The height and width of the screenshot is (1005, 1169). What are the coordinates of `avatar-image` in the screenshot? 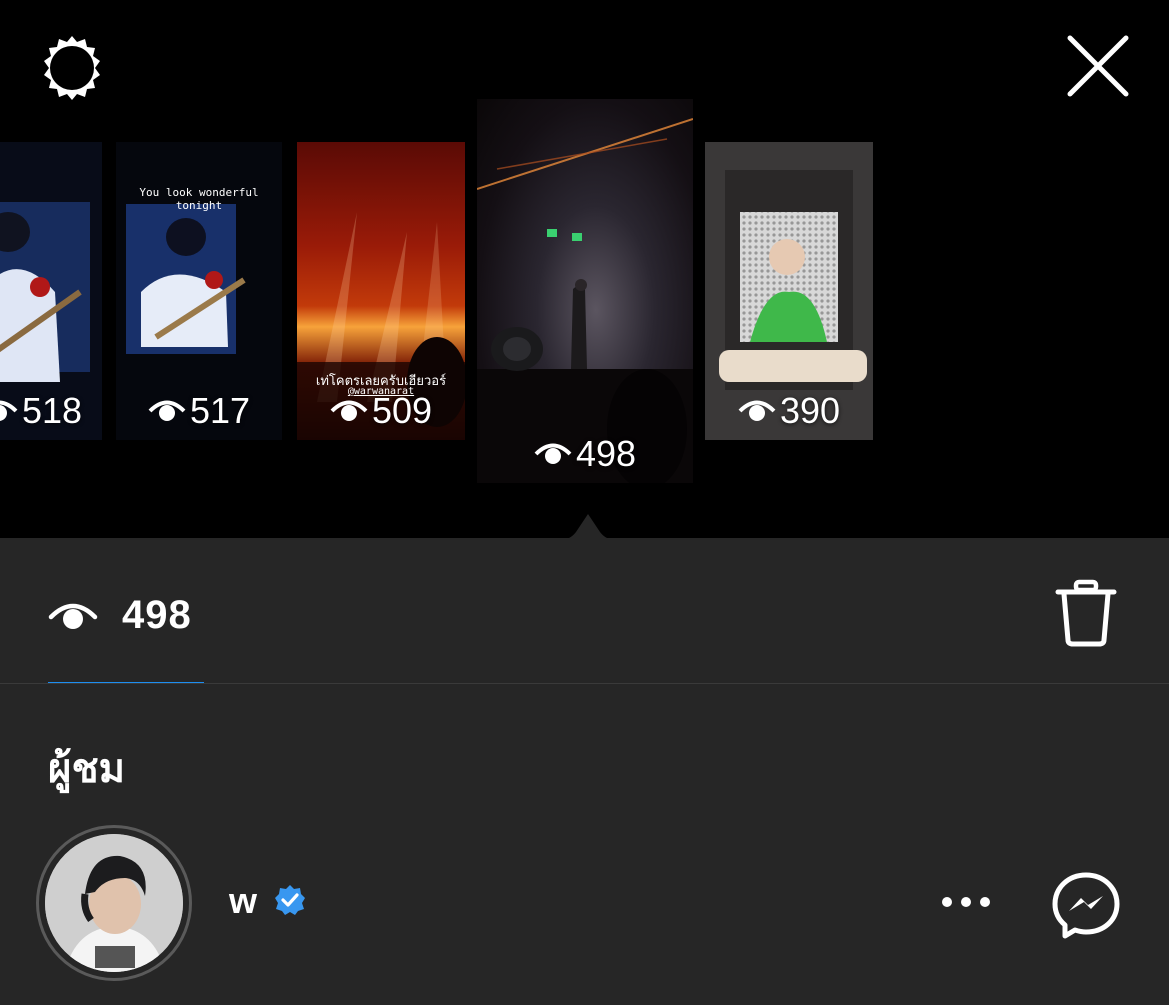 It's located at (114, 903).